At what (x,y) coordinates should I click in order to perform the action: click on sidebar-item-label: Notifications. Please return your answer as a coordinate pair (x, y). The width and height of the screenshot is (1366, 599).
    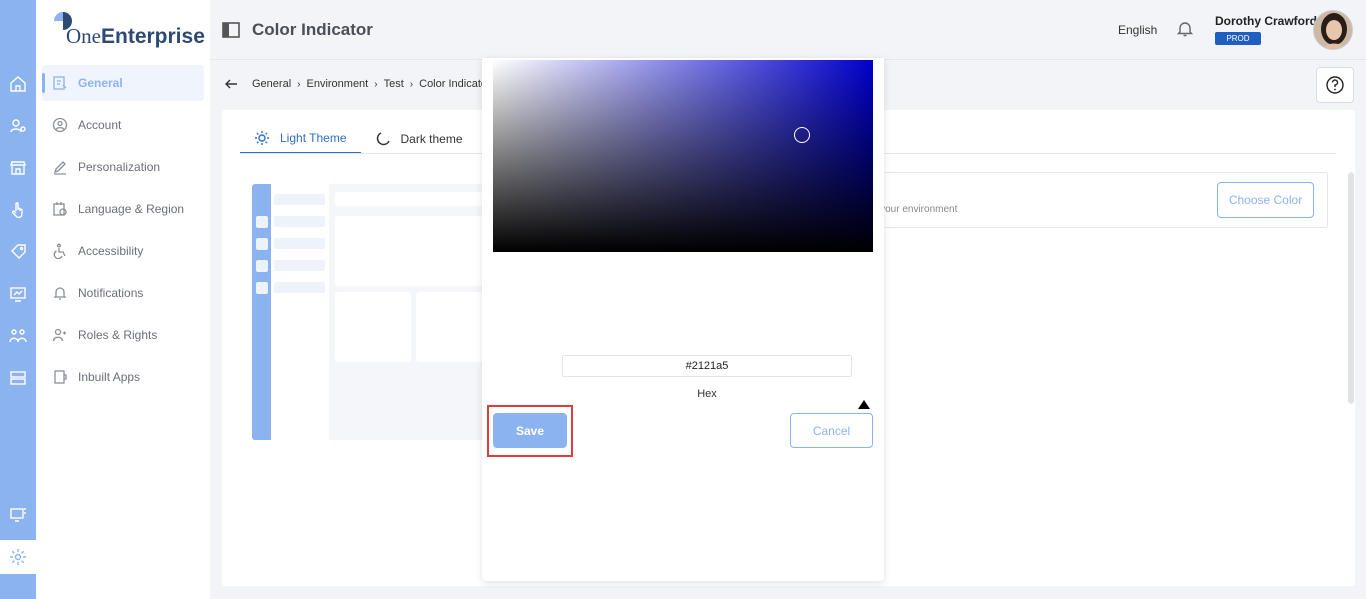
    Looking at the image, I should click on (111, 293).